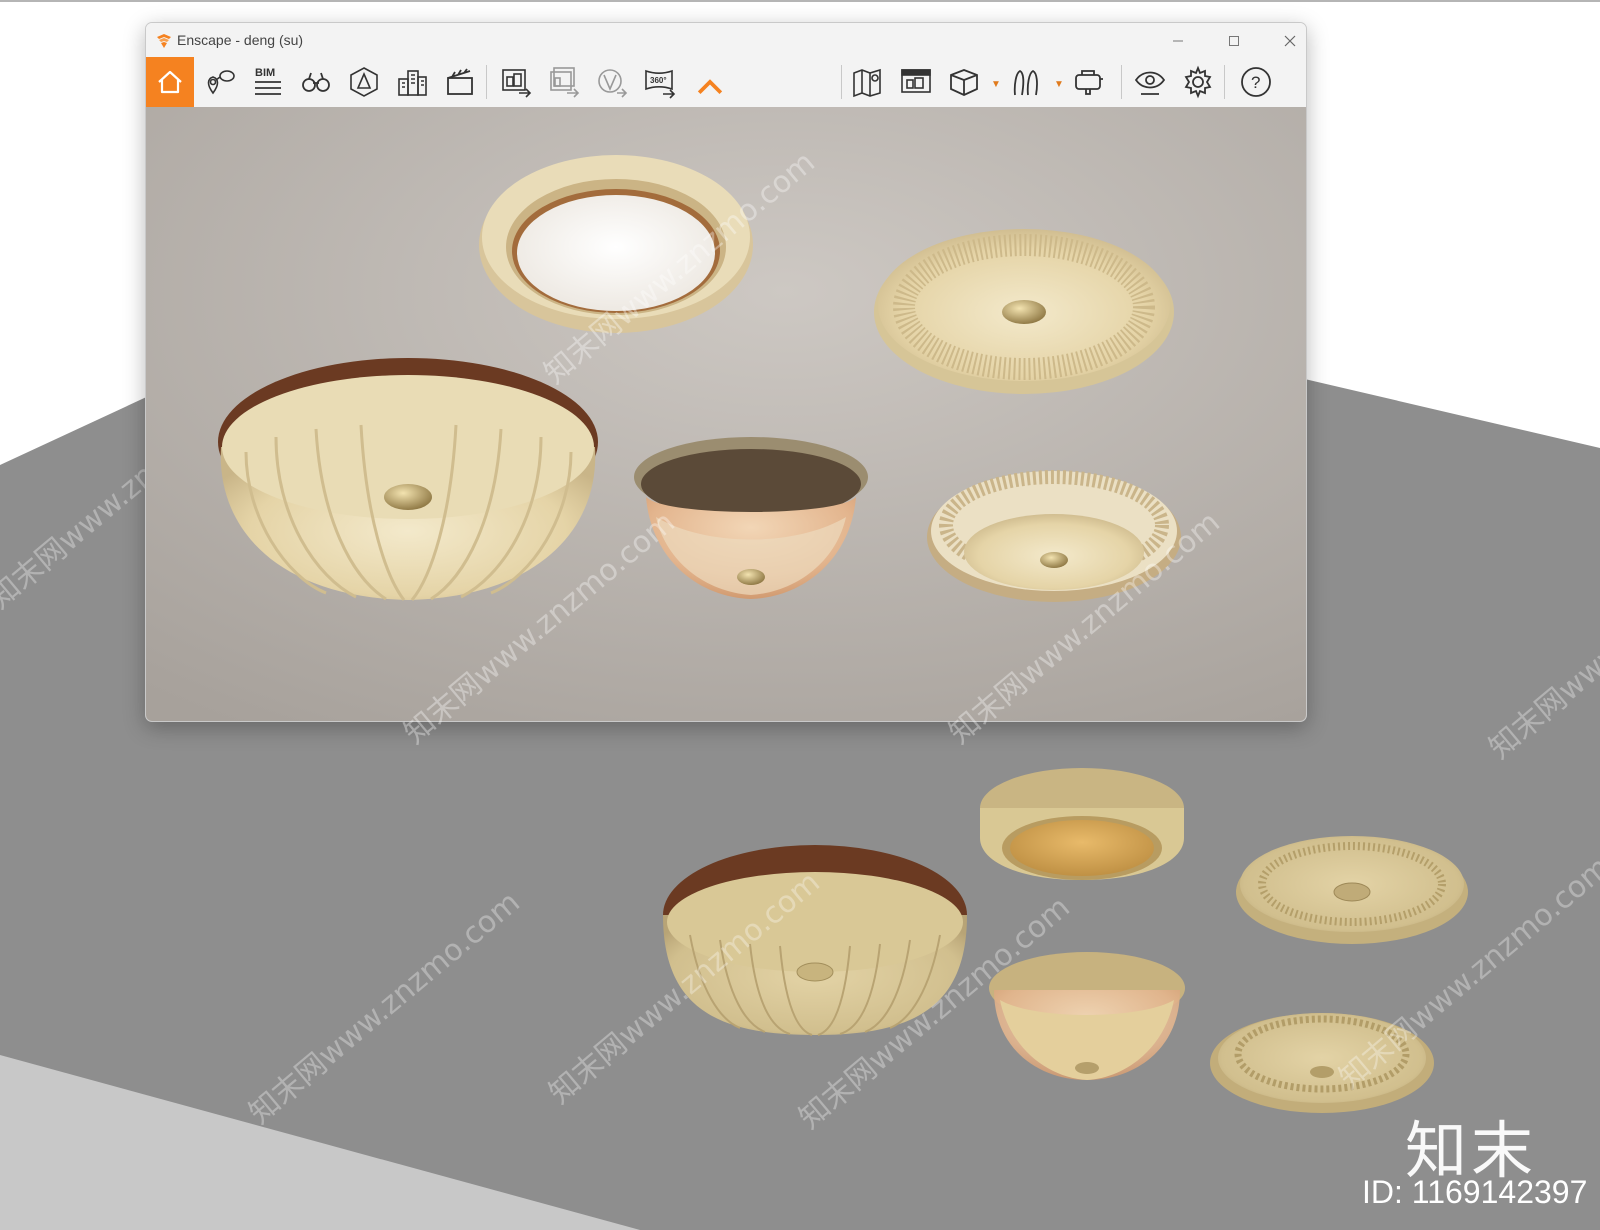 The image size is (1600, 1230). Describe the element at coordinates (1475, 1192) in the screenshot. I see `watermark-id: ID: 1169142397` at that location.